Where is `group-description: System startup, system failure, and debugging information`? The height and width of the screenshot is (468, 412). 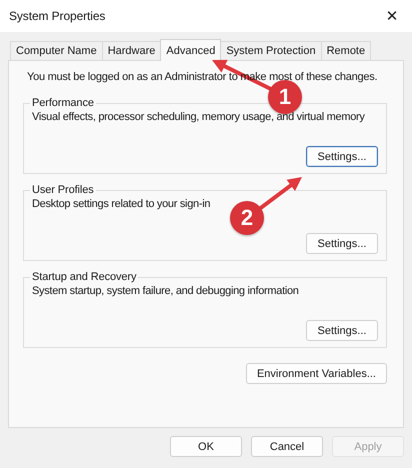
group-description: System startup, system failure, and debugging information is located at coordinates (165, 291).